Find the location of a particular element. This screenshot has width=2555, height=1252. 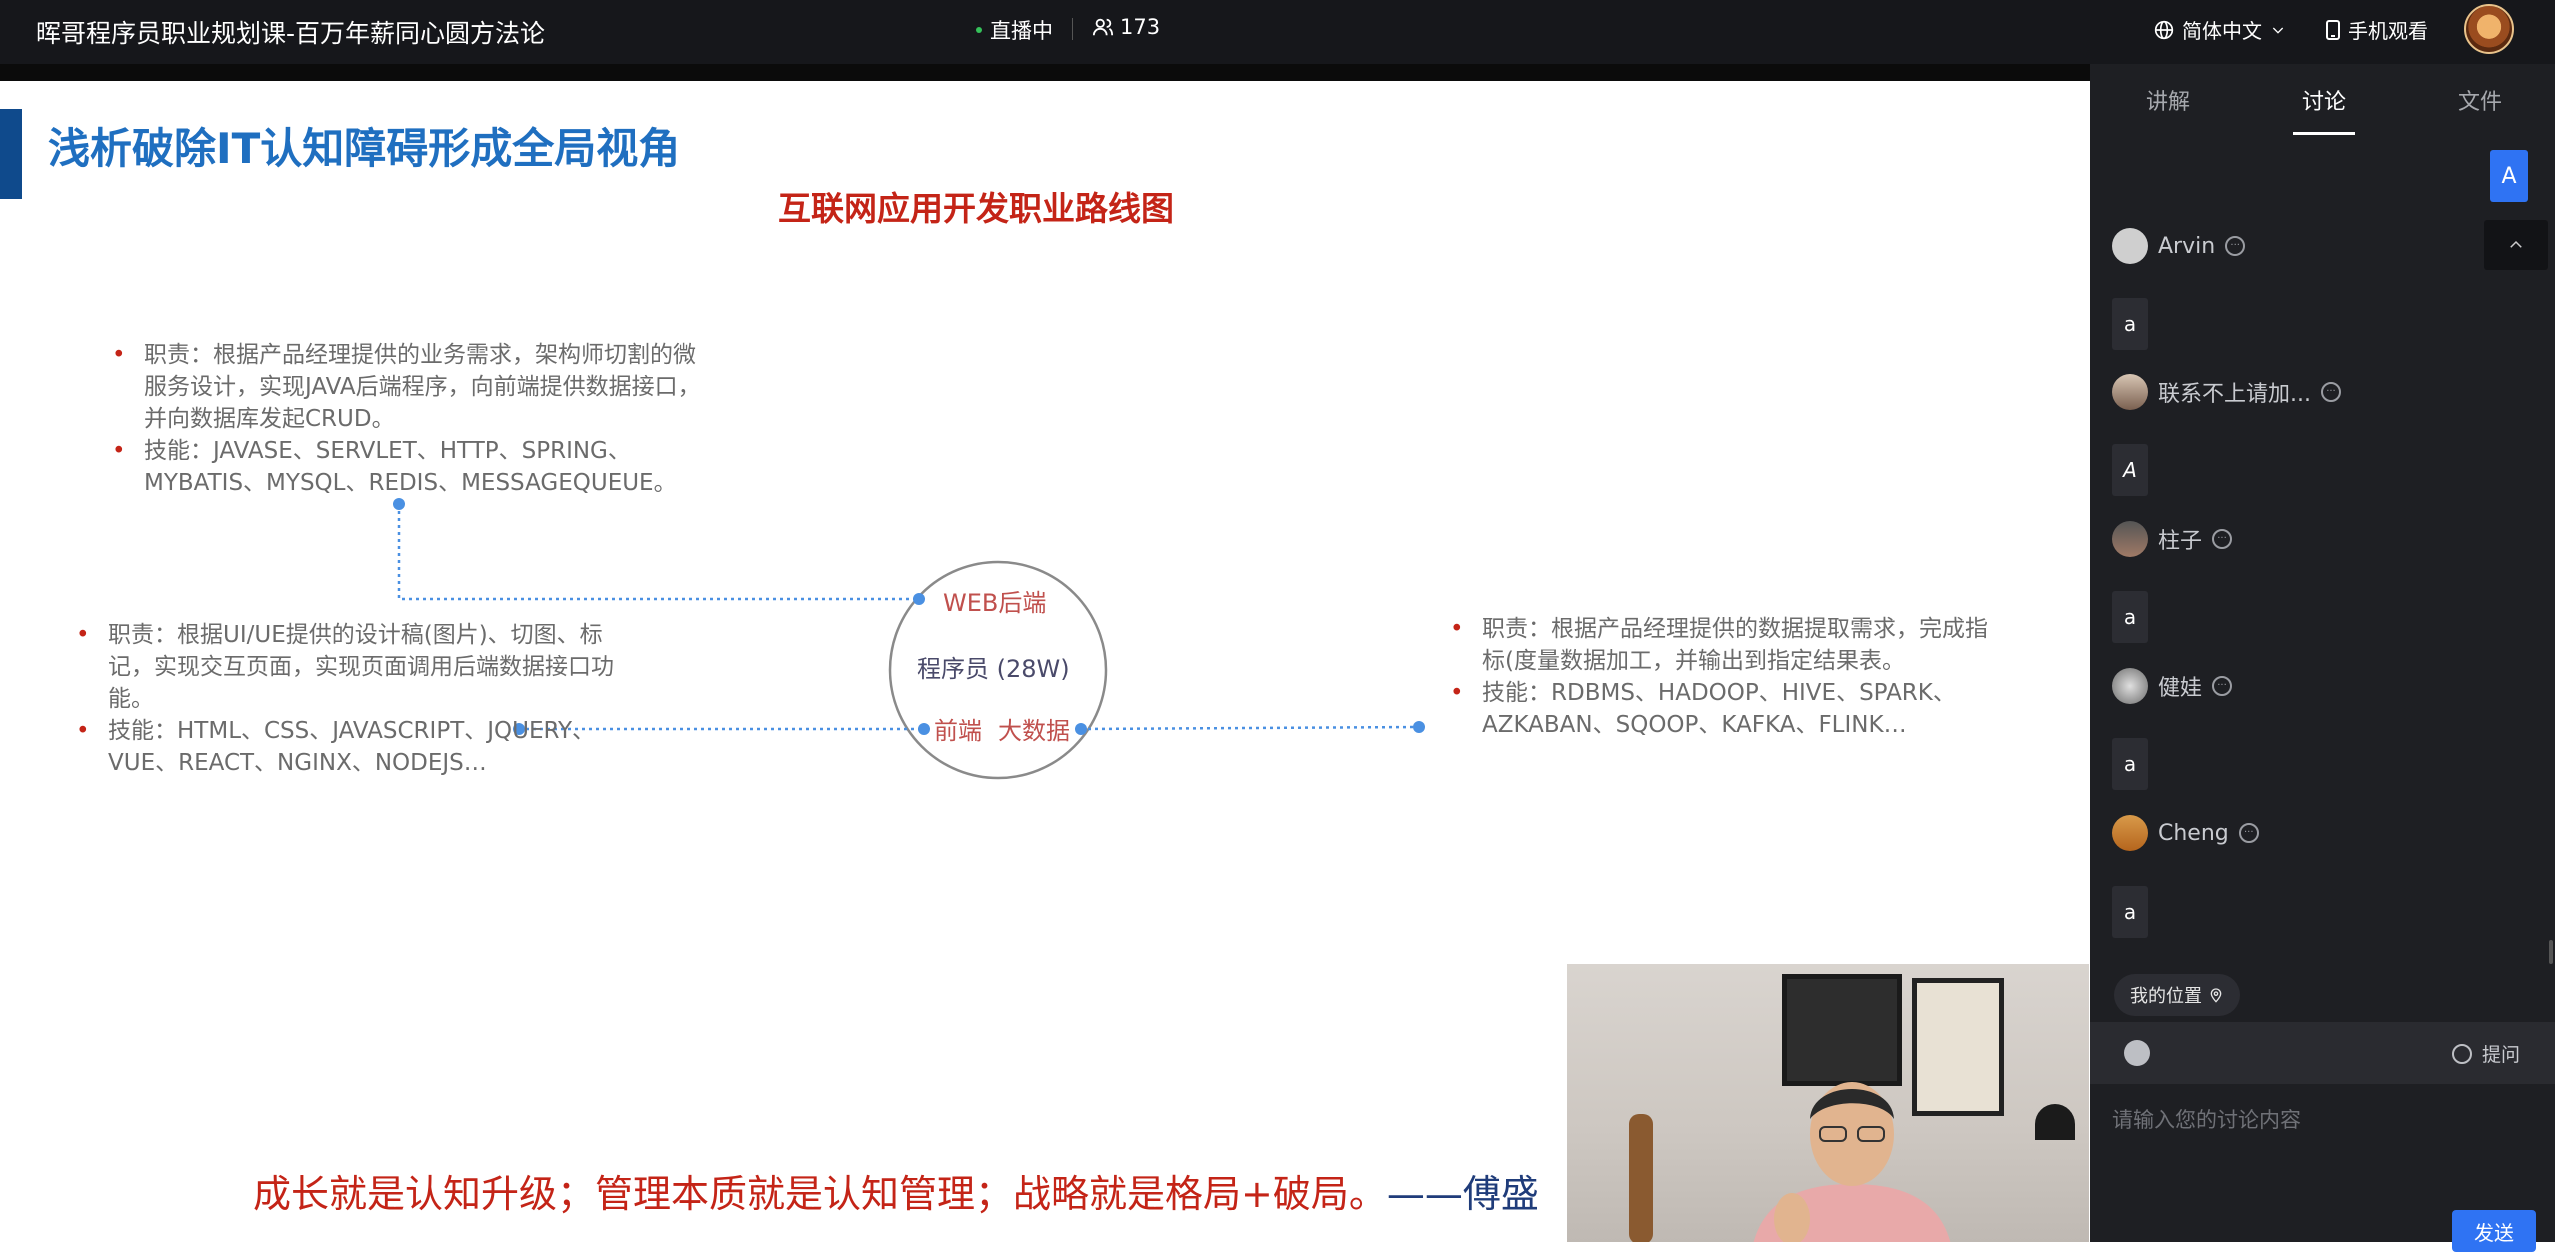

scroll-up-button is located at coordinates (2516, 245).